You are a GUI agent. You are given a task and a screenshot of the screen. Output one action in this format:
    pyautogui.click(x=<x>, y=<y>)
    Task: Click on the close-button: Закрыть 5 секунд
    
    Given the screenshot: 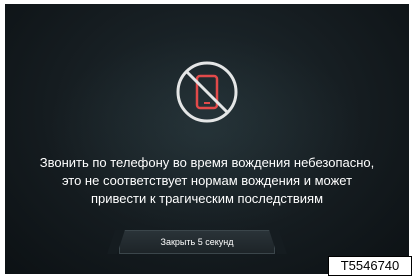 What is the action you would take?
    pyautogui.click(x=197, y=242)
    